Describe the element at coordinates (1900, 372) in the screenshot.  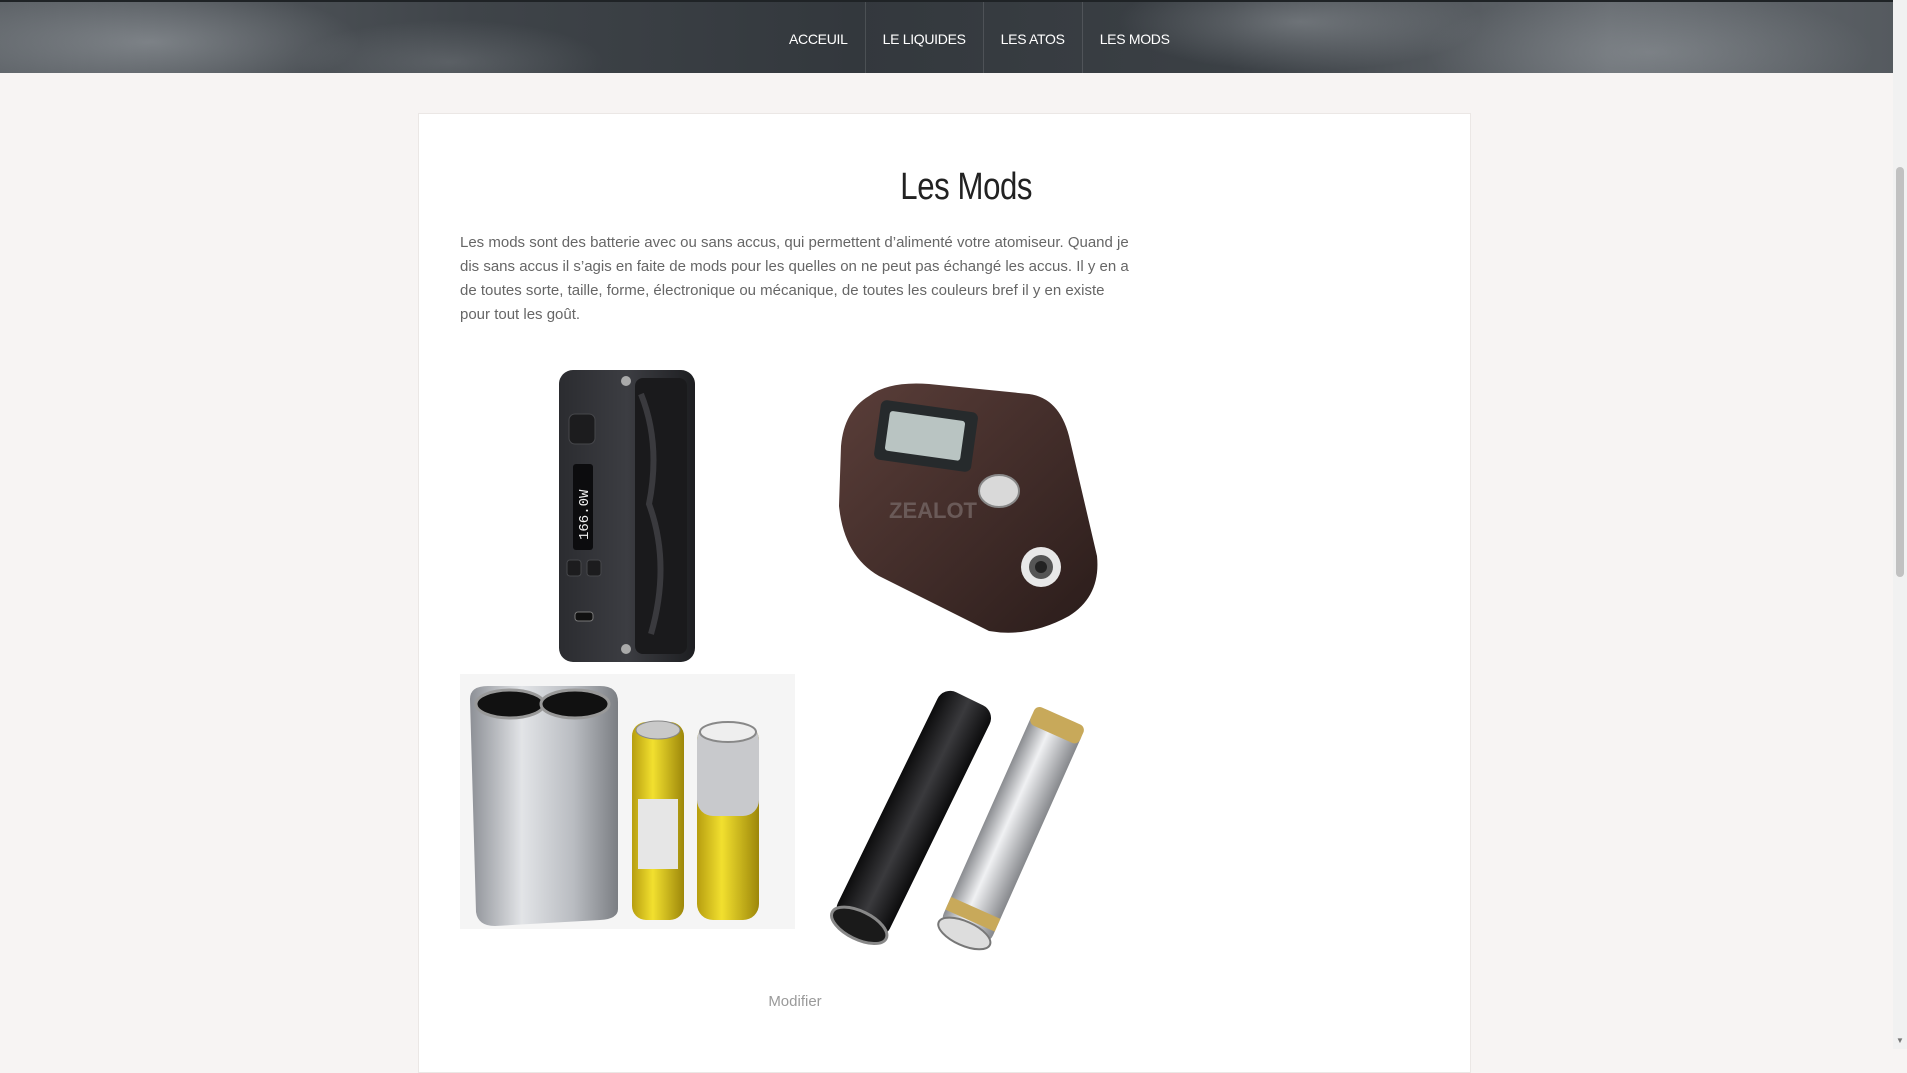
I see `scrollbar-thumb` at that location.